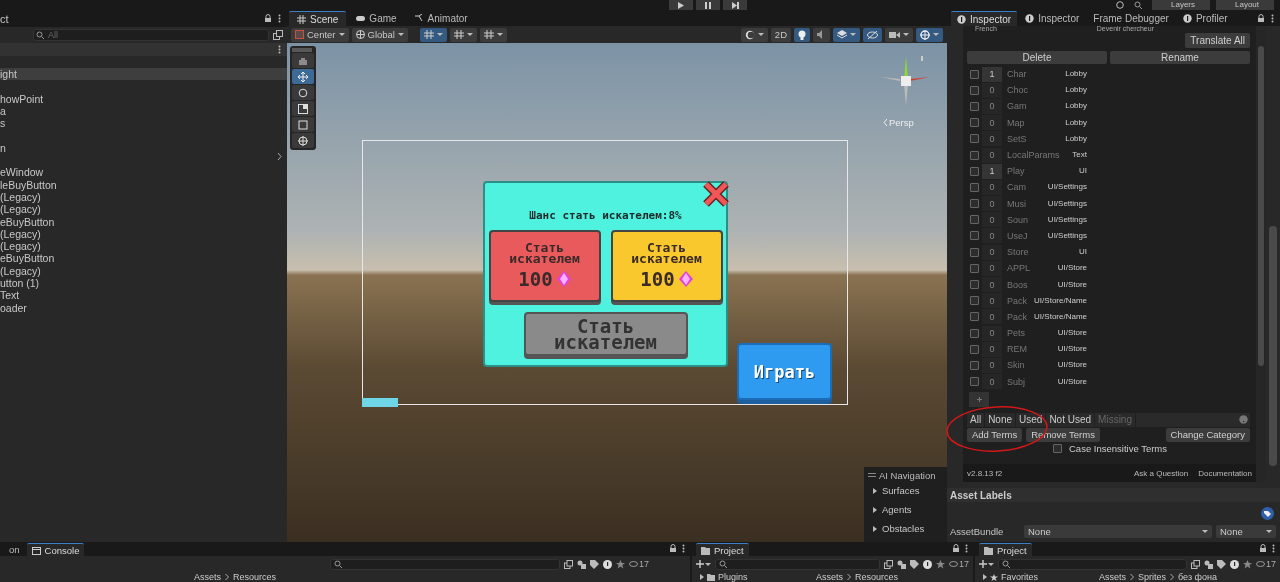  What do you see at coordinates (1033, 155) in the screenshot?
I see `term-key: LocalParams` at bounding box center [1033, 155].